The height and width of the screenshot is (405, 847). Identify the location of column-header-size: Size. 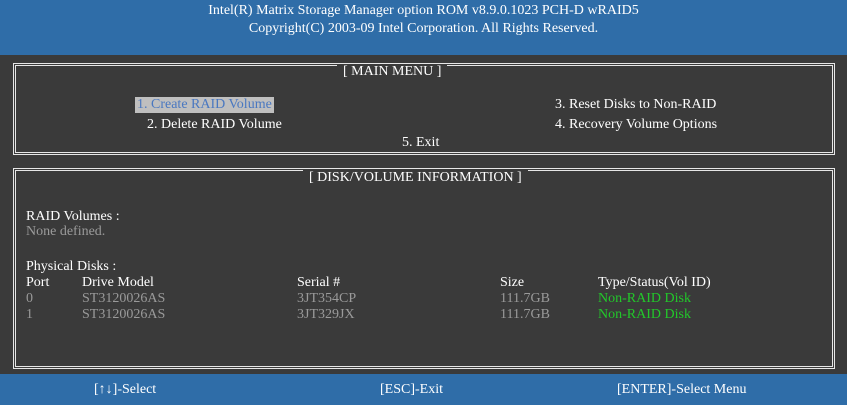
(512, 282).